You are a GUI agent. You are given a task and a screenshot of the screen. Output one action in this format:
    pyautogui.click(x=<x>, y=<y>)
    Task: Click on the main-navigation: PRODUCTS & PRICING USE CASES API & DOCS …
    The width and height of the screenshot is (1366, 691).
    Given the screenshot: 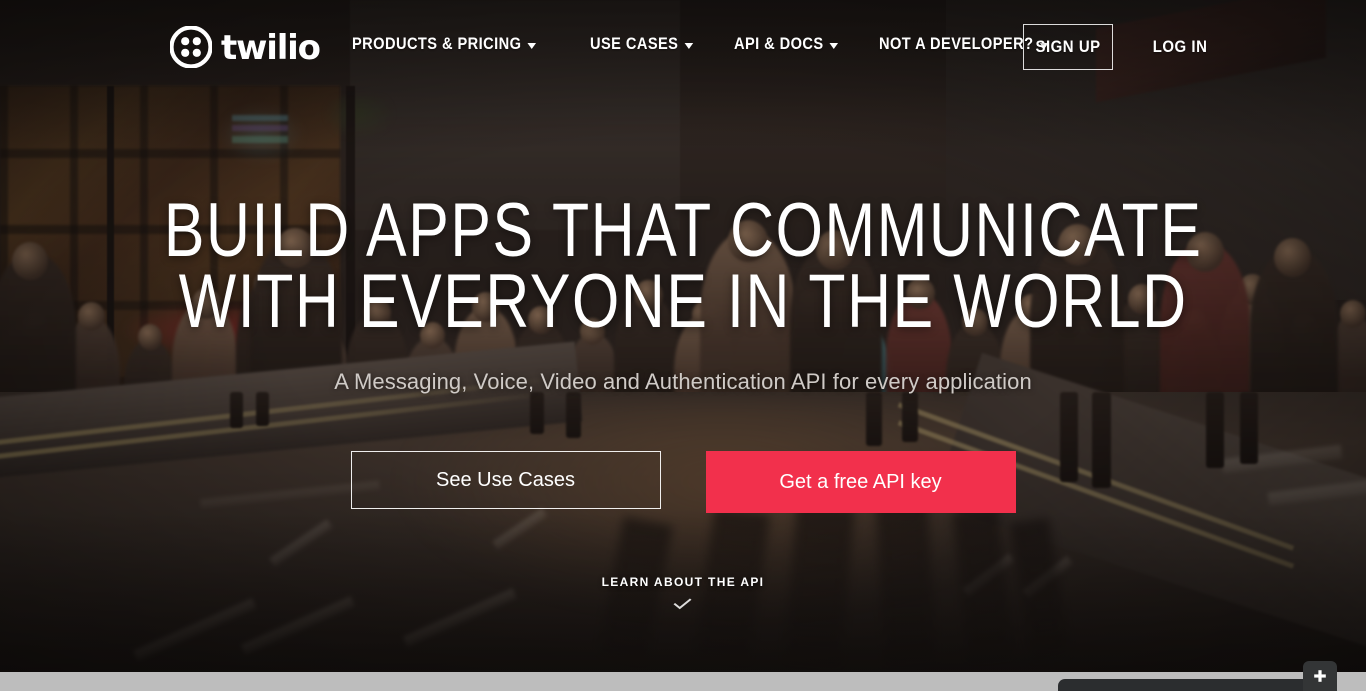 What is the action you would take?
    pyautogui.click(x=714, y=44)
    